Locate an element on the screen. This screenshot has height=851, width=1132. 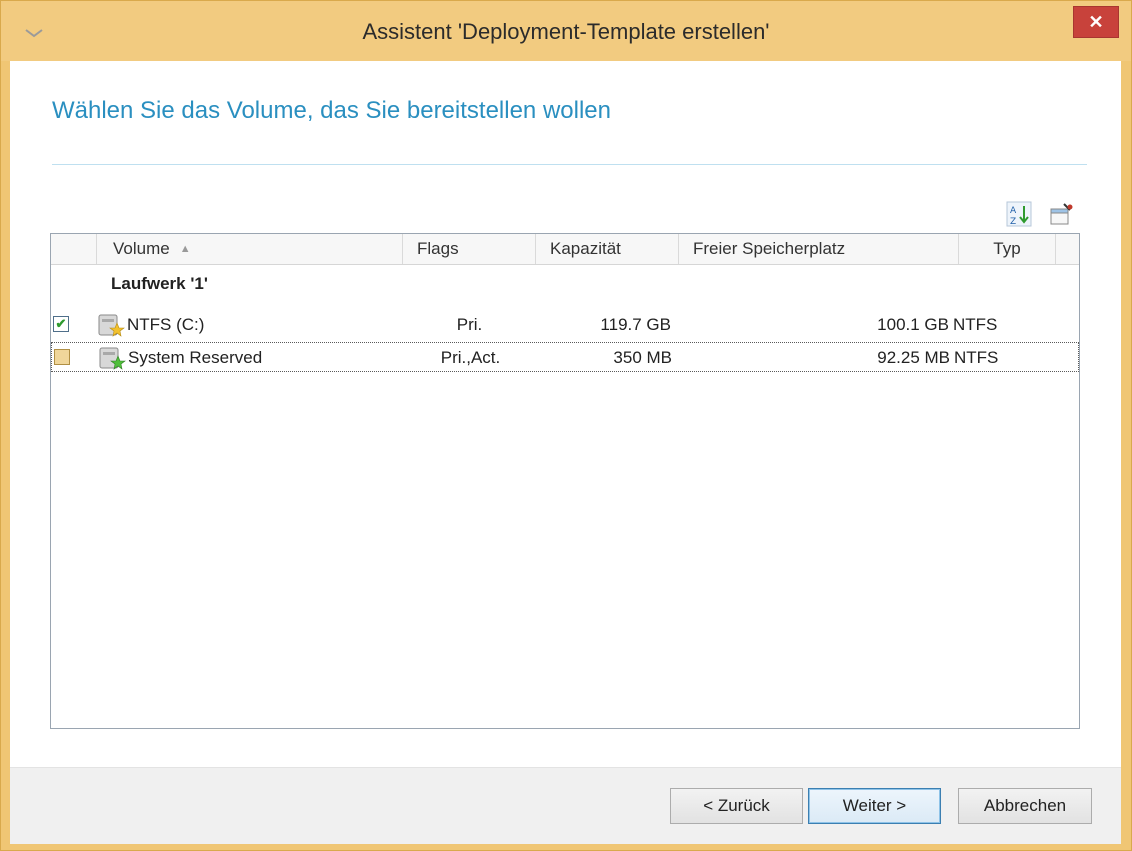
column-header-volume-label: Volume is located at coordinates (141, 248).